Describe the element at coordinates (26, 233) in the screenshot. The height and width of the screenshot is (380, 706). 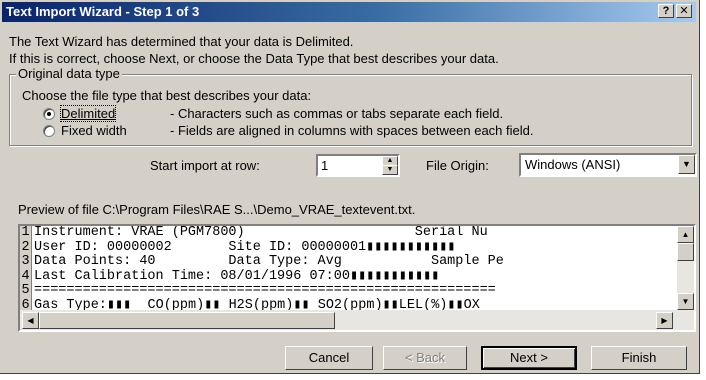
I see `row-number: 1` at that location.